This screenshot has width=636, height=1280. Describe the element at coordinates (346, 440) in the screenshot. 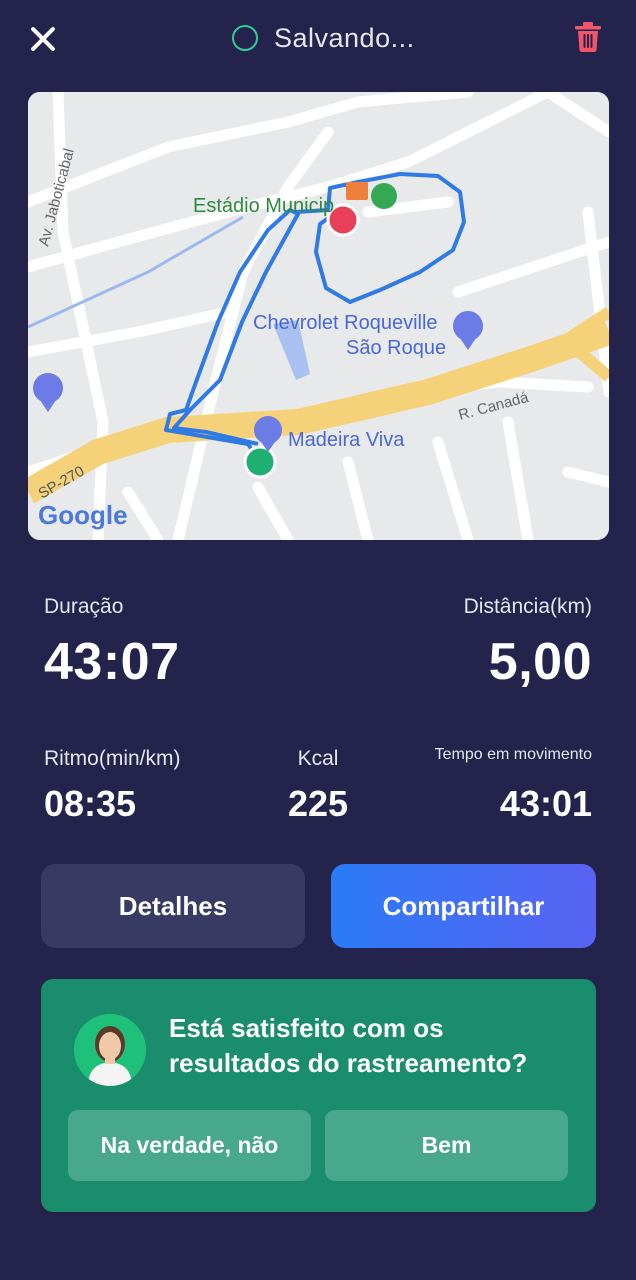

I see `map-label-madeira: Madeira Viva` at that location.